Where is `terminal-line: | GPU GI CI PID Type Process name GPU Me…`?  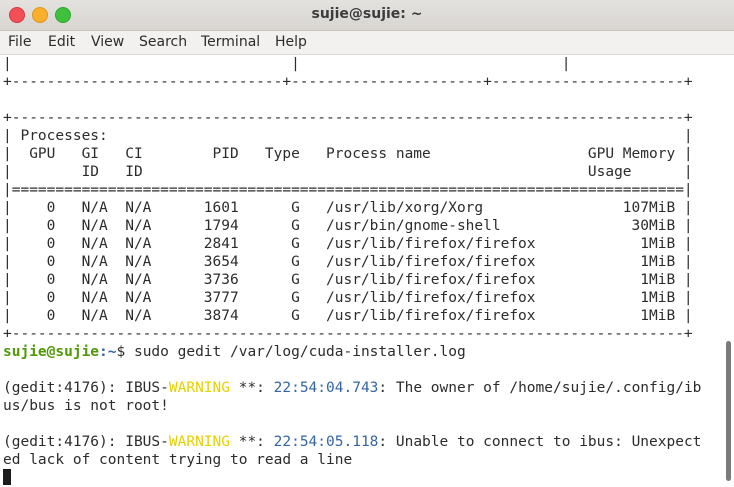
terminal-line: | GPU GI CI PID Type Process name GPU Me… is located at coordinates (348, 154).